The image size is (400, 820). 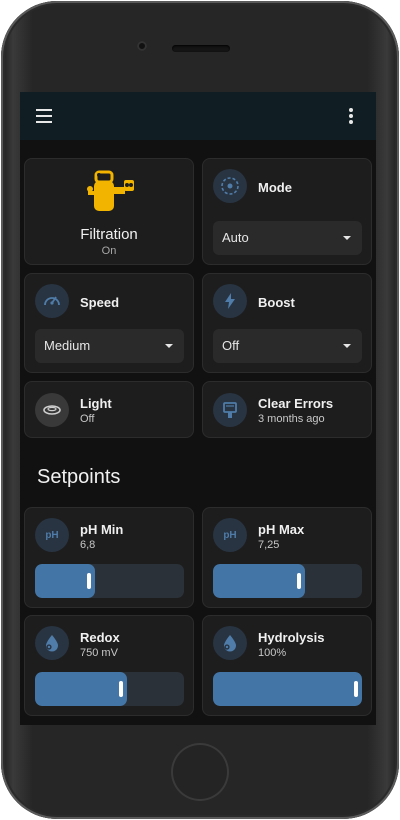 What do you see at coordinates (291, 419) in the screenshot?
I see `clear-errors-state: 3 months ago` at bounding box center [291, 419].